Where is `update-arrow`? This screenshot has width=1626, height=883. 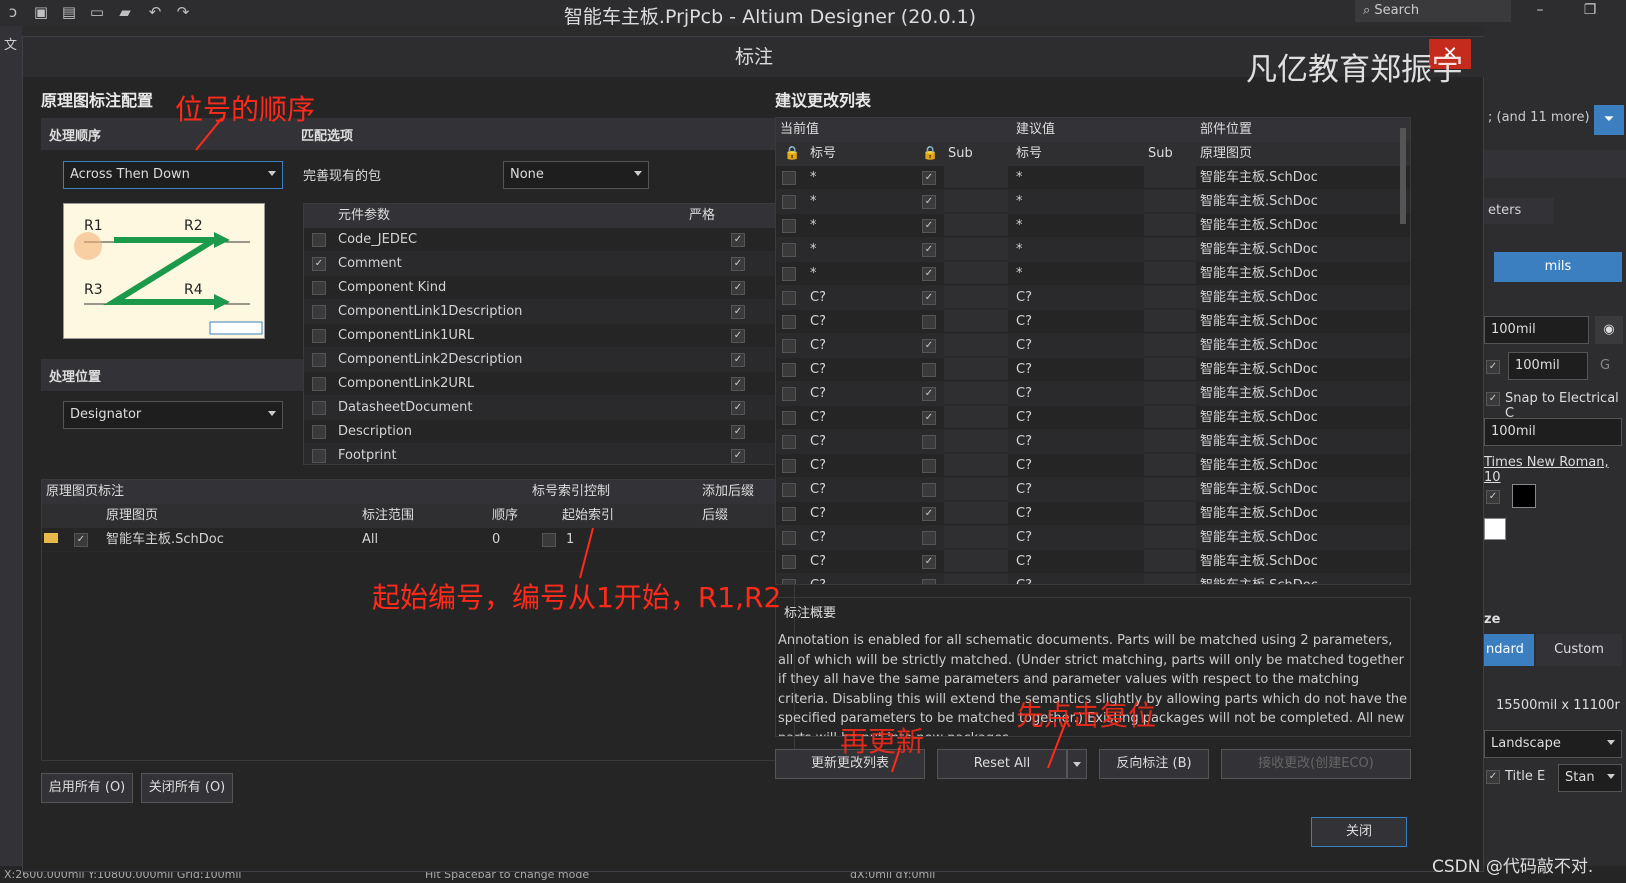
update-arrow is located at coordinates (896, 760).